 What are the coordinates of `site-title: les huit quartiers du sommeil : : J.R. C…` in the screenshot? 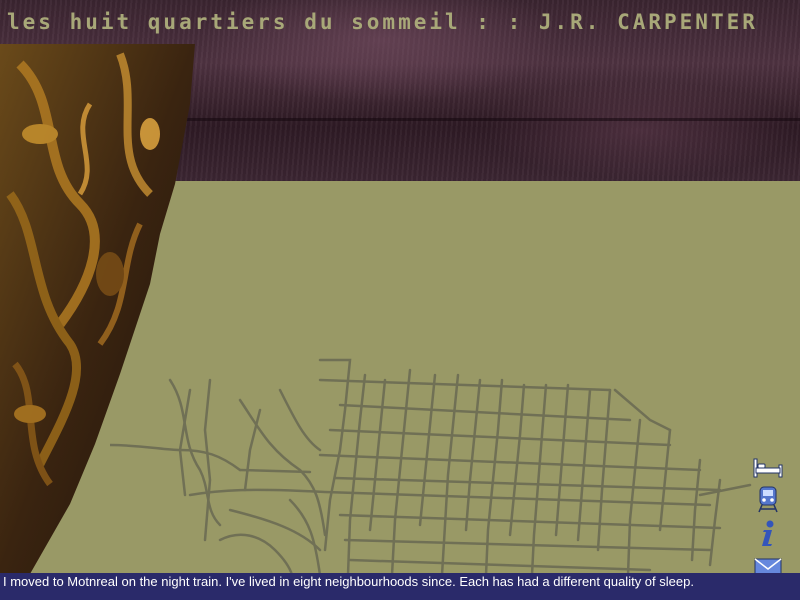 It's located at (382, 22).